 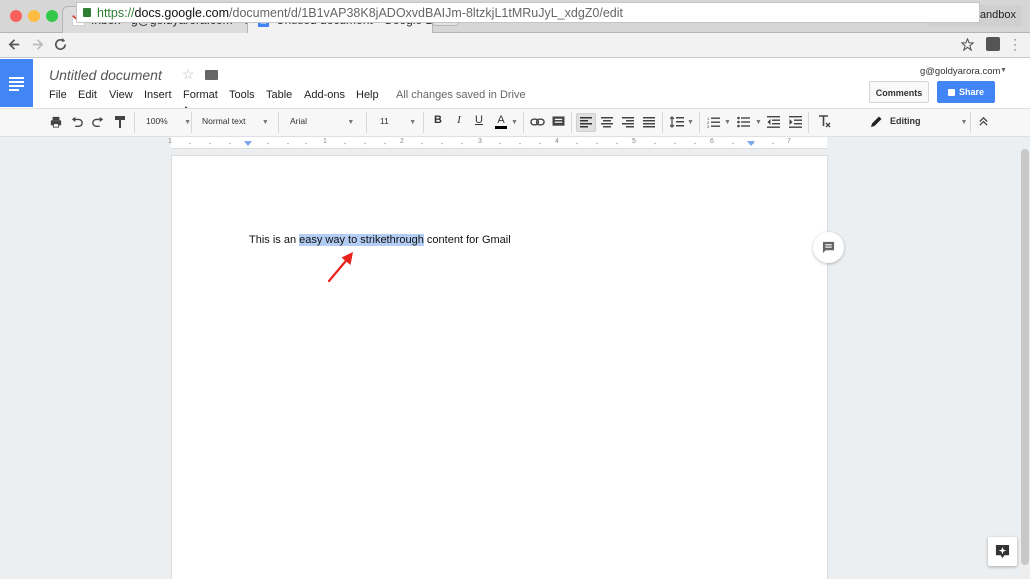 What do you see at coordinates (52, 16) in the screenshot?
I see `window-zoom-button` at bounding box center [52, 16].